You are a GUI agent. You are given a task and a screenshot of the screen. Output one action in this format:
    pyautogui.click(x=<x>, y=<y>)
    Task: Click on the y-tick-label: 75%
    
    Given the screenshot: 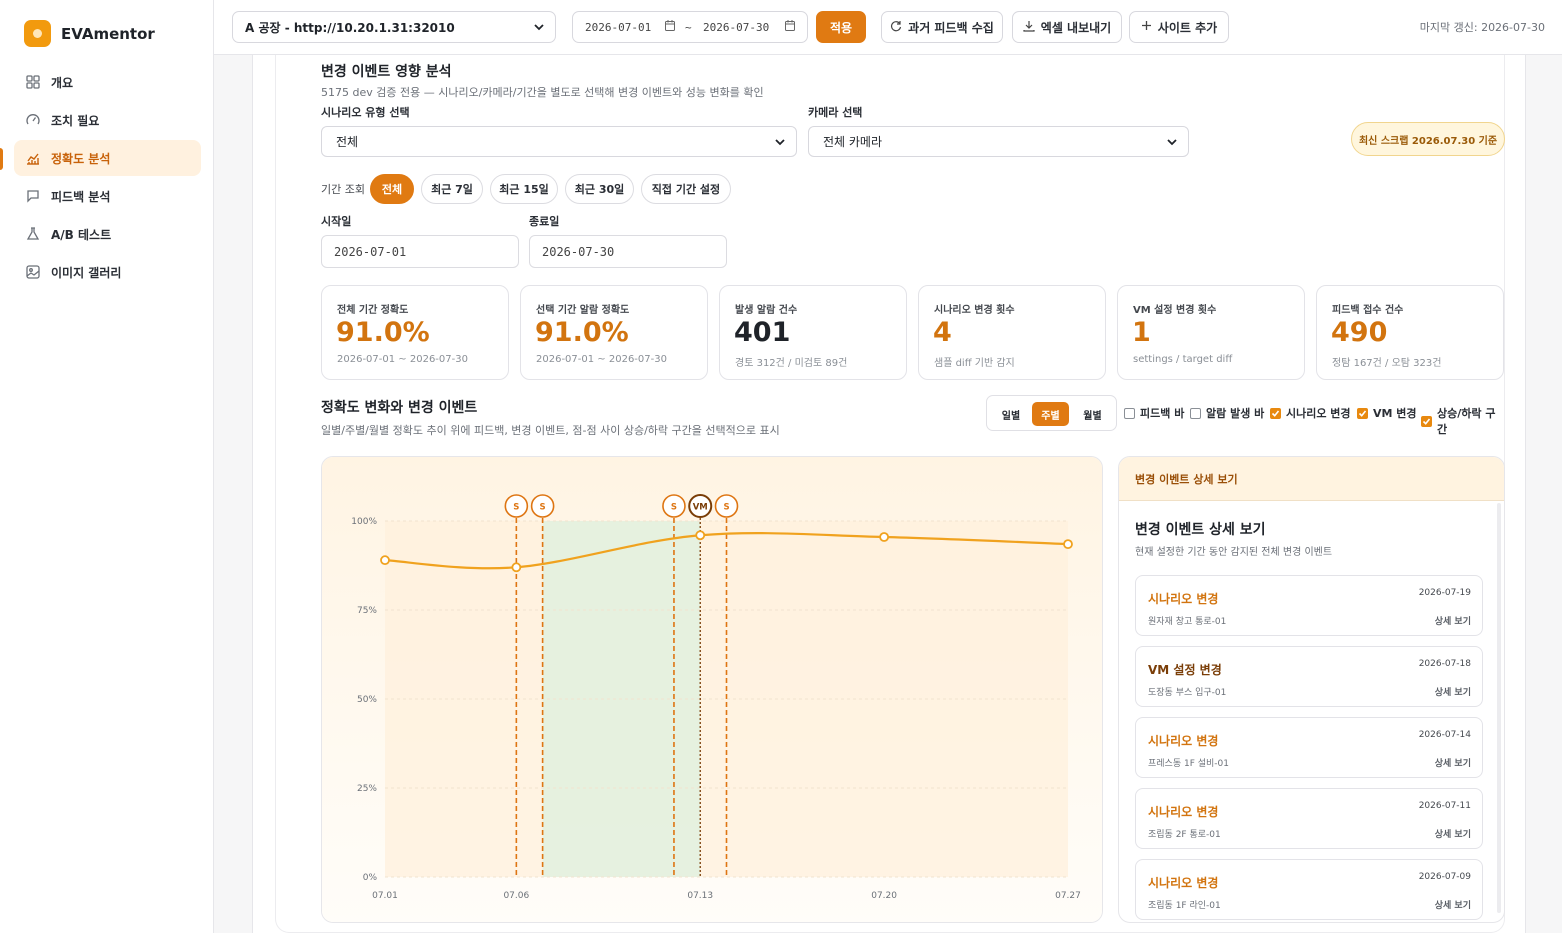 What is the action you would take?
    pyautogui.click(x=367, y=611)
    